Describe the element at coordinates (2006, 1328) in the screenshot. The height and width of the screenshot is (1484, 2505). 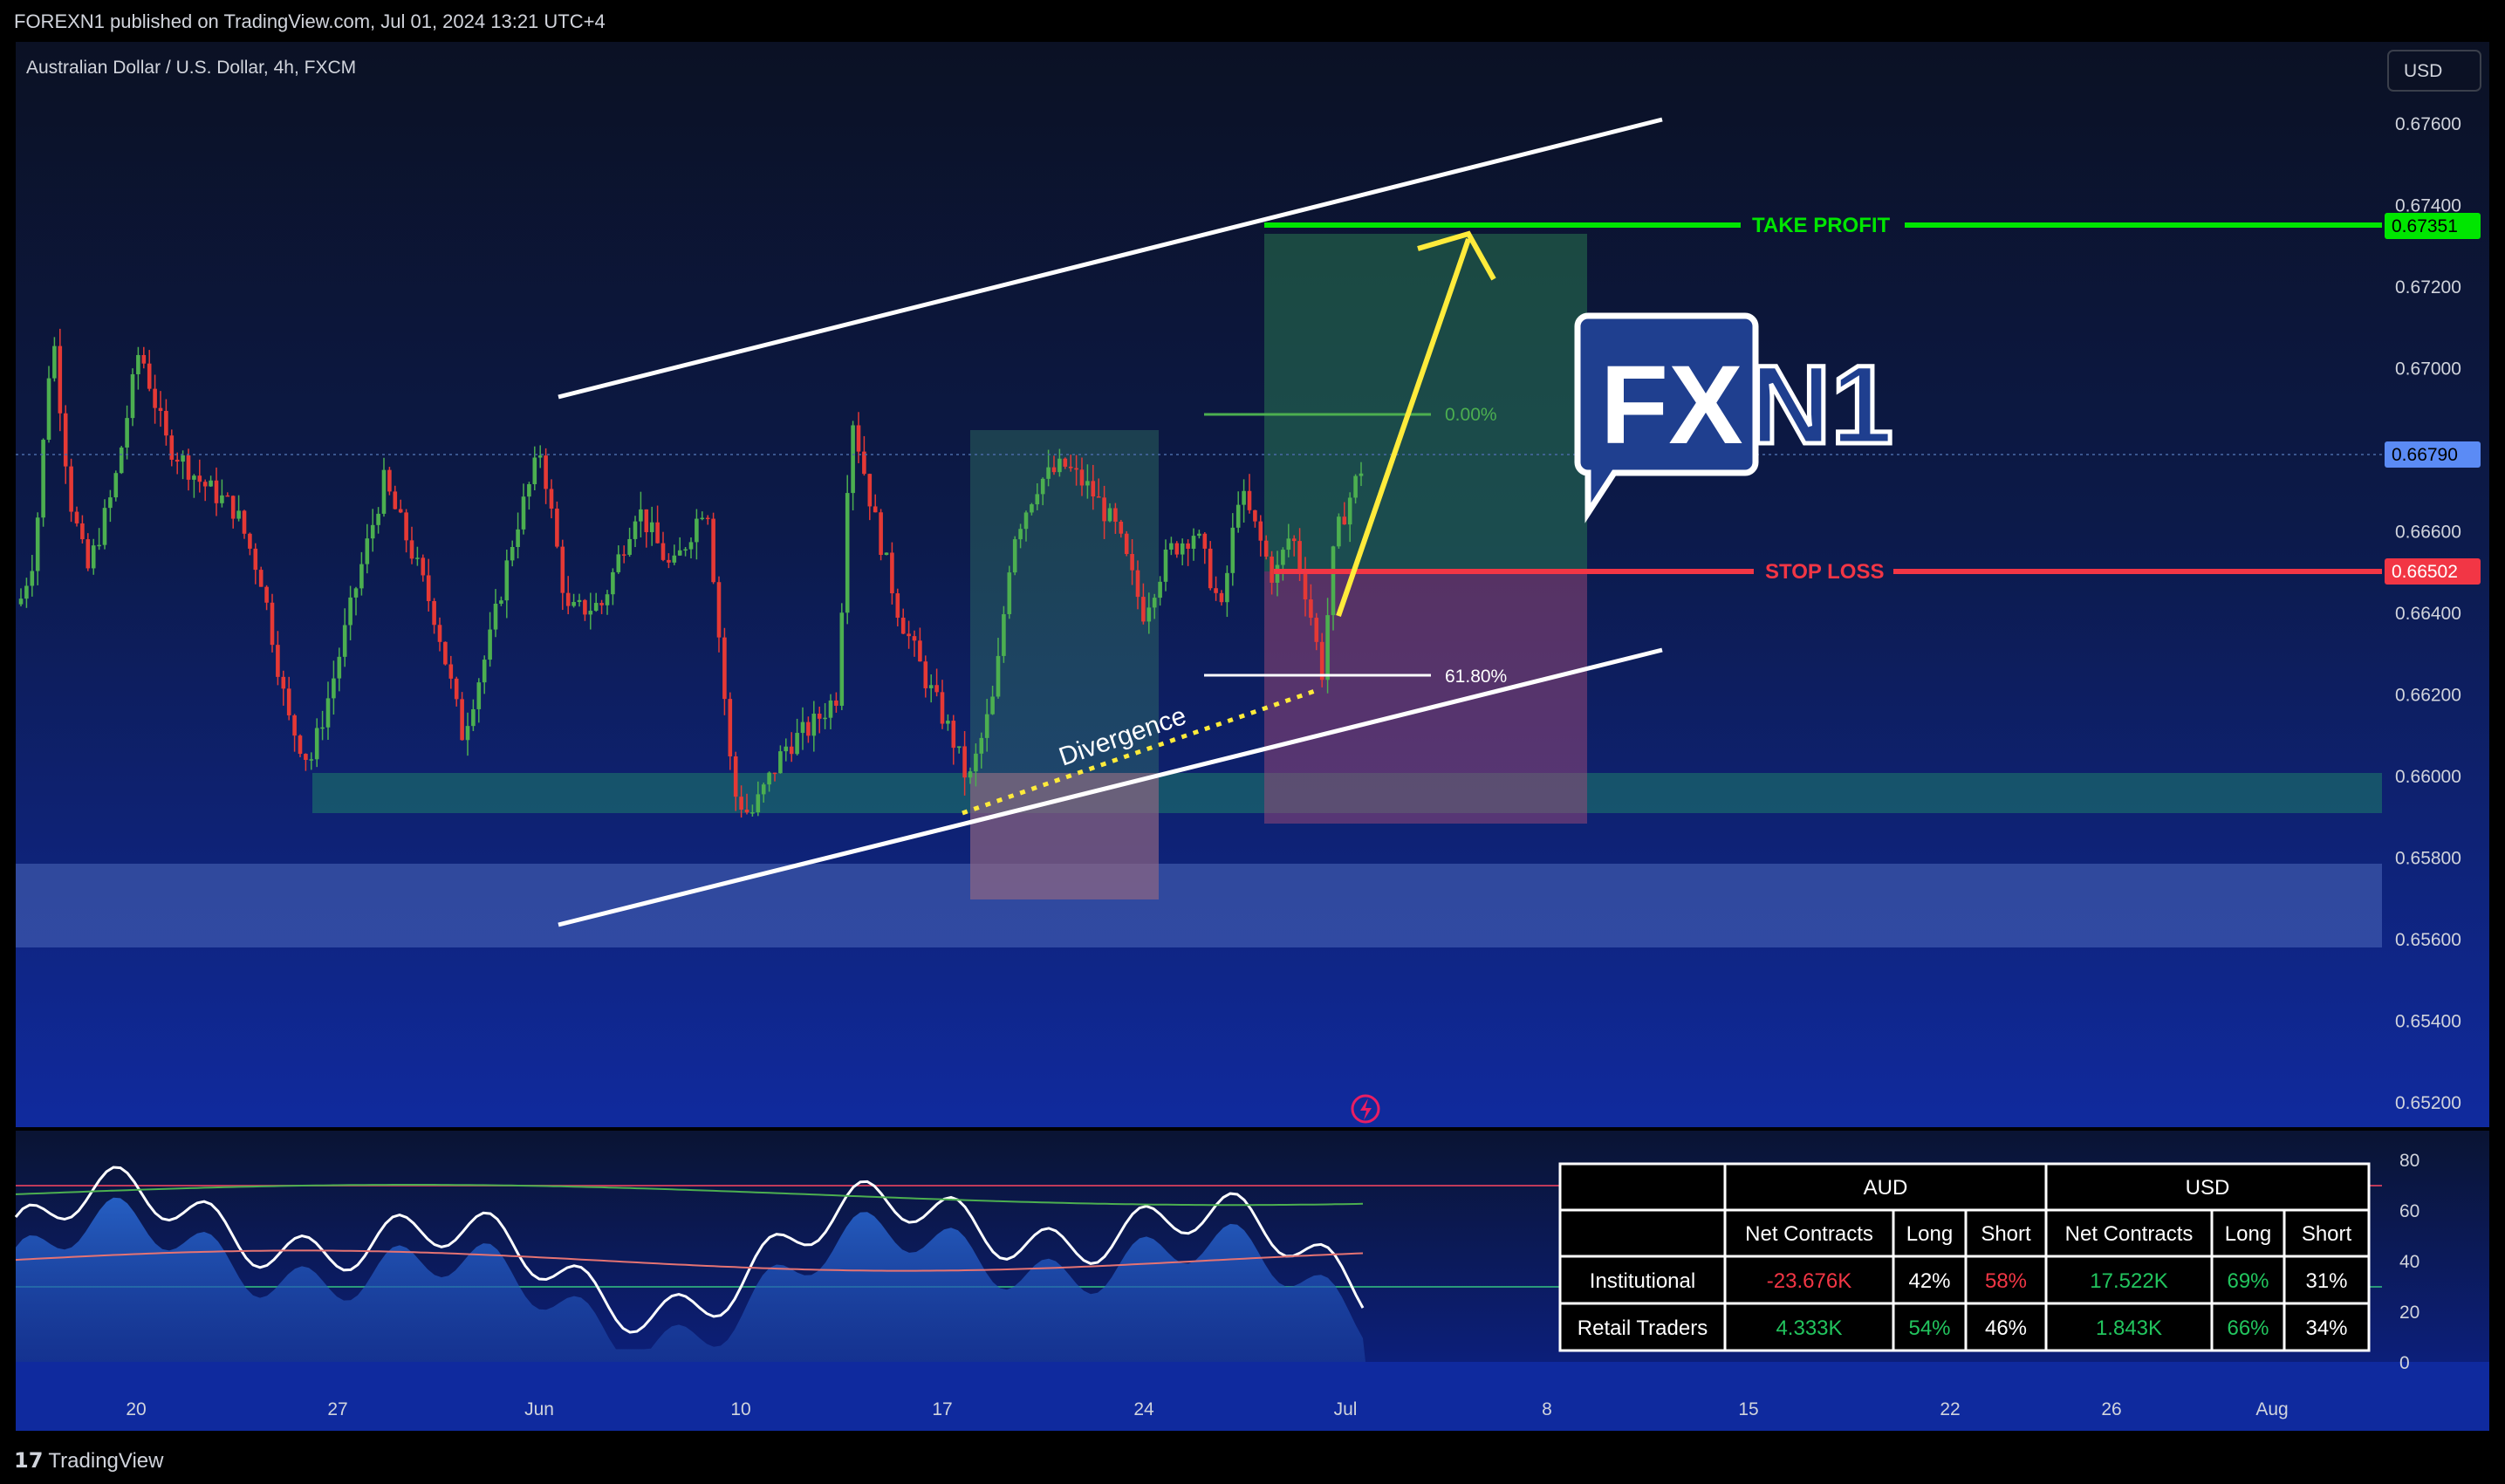
I see `cot-cell: 46%` at that location.